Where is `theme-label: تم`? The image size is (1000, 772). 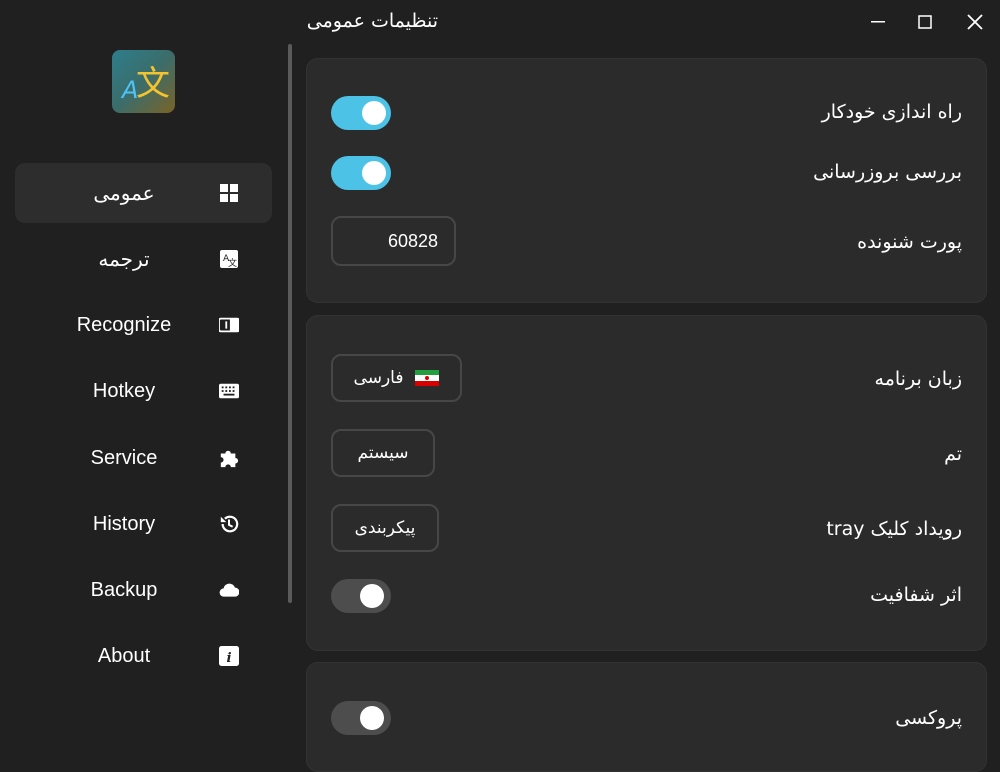 theme-label: تم is located at coordinates (953, 454).